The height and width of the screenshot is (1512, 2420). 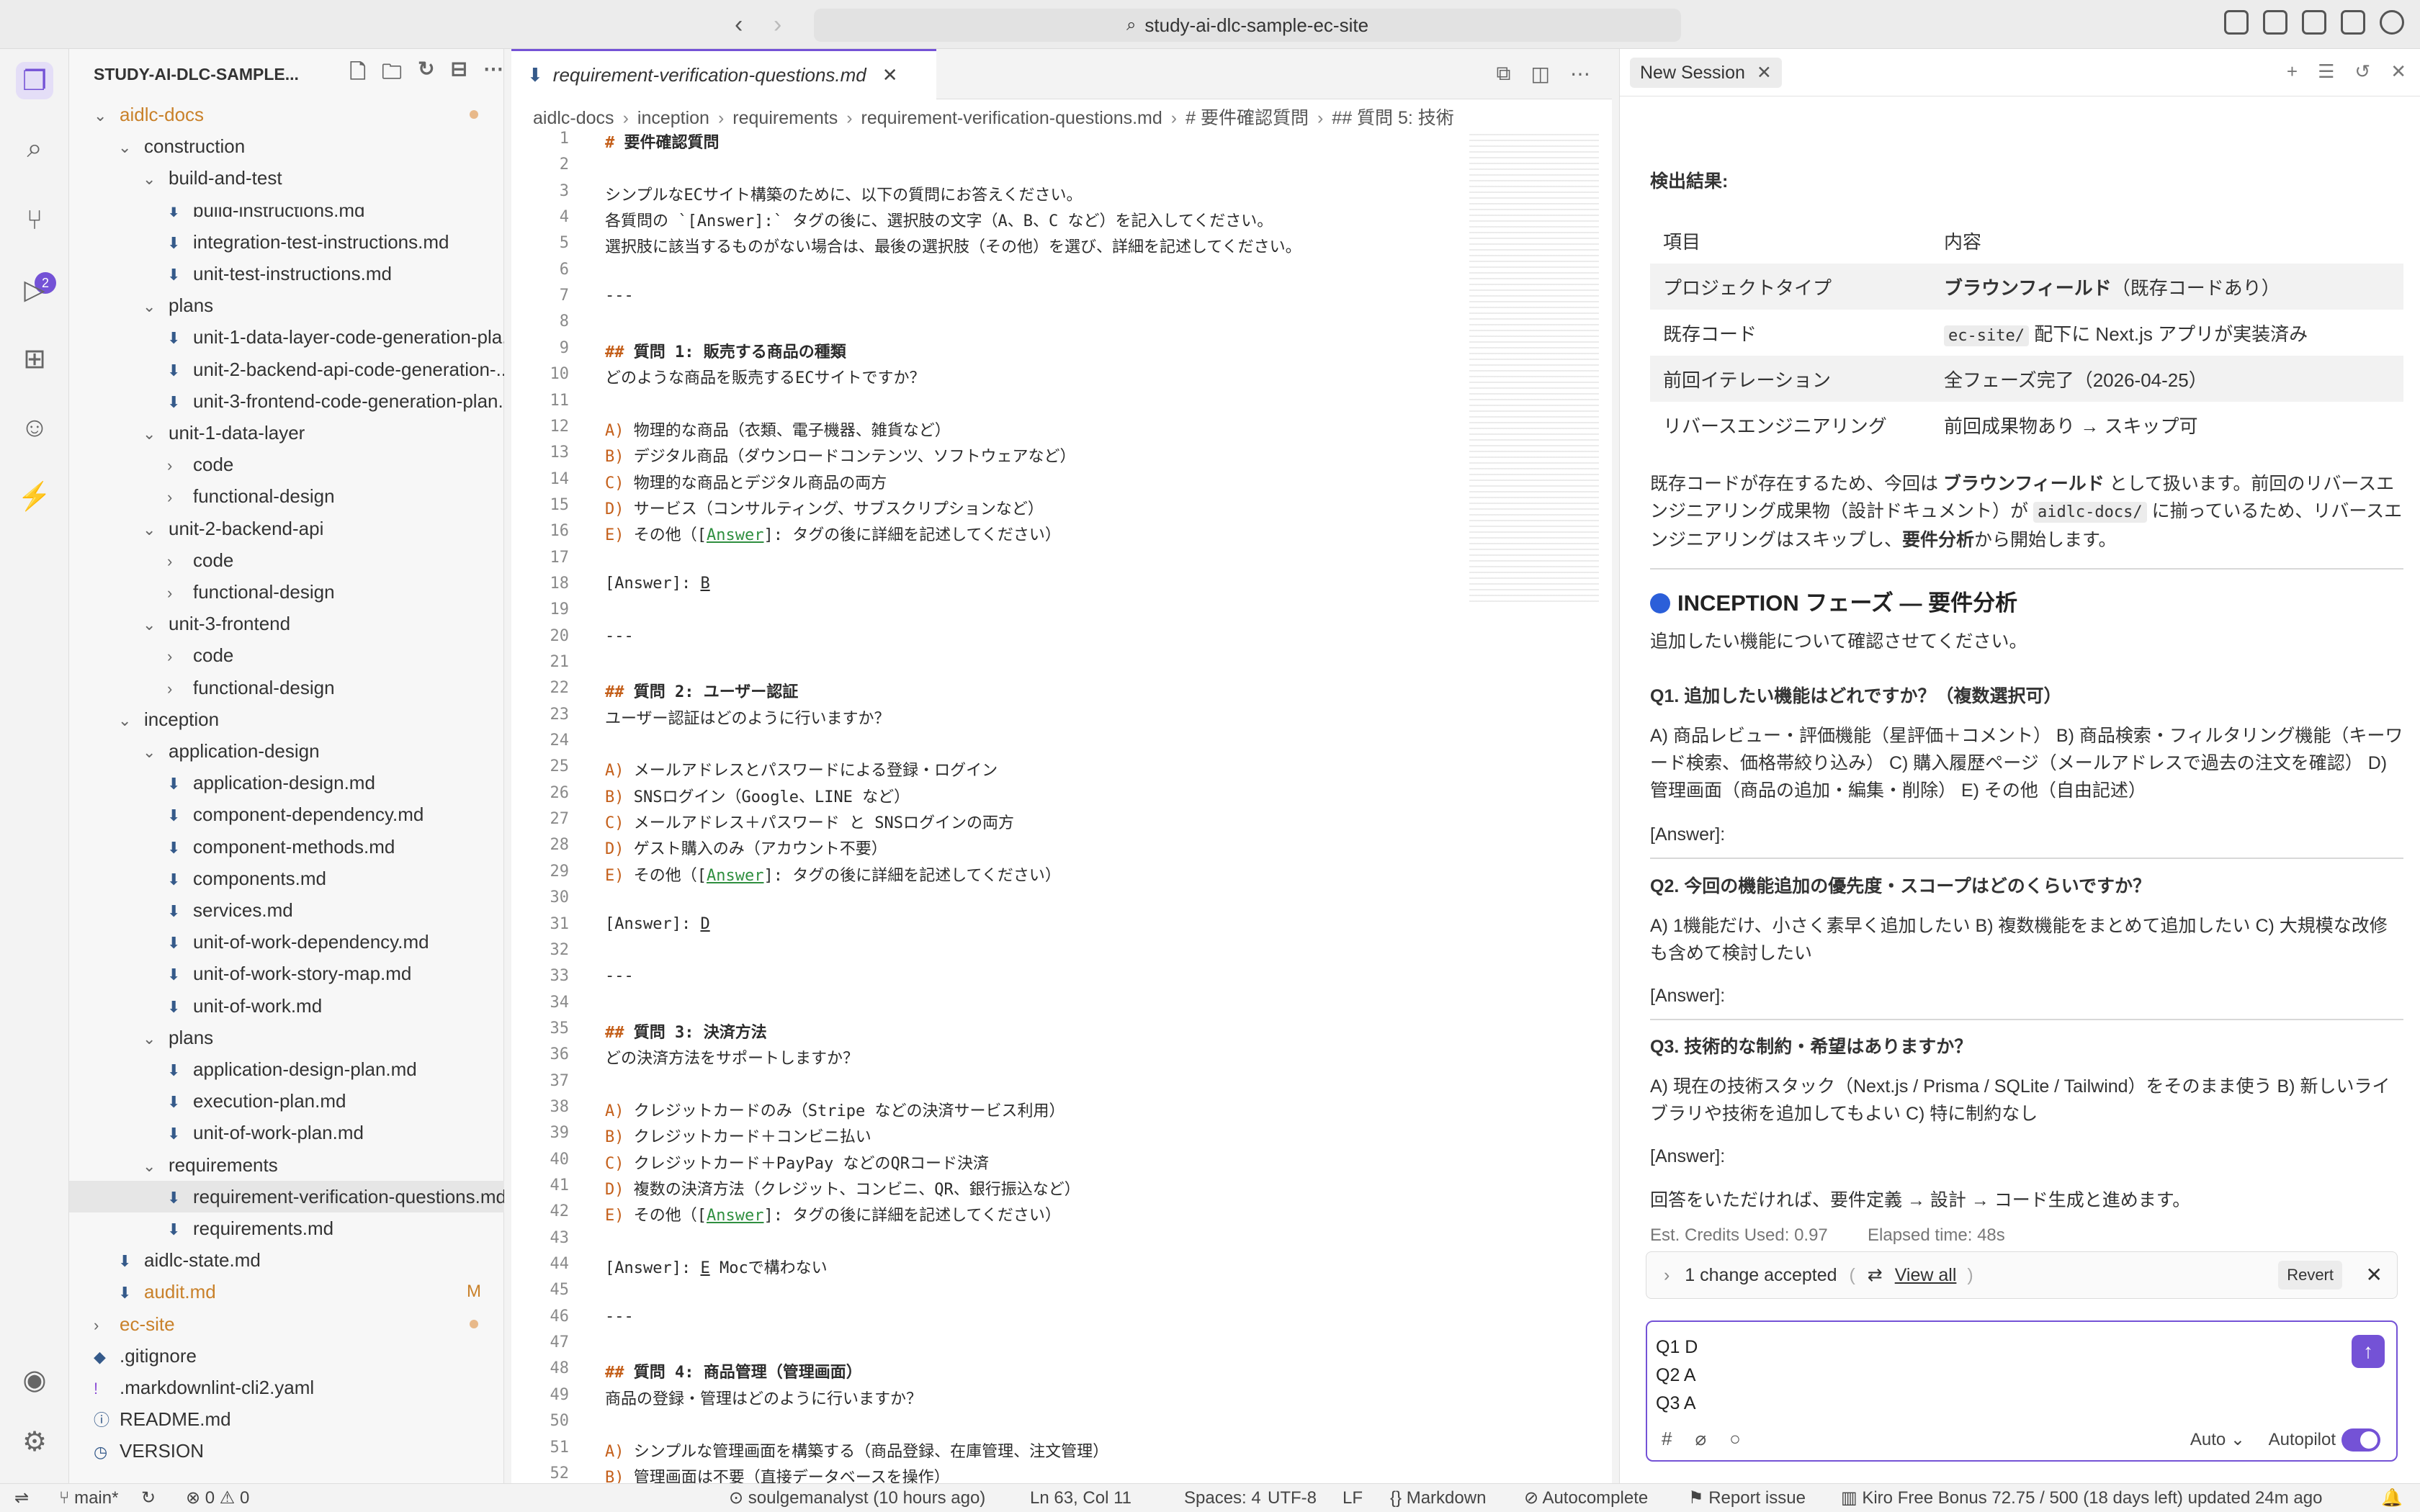 What do you see at coordinates (34, 358) in the screenshot?
I see `extensions-icon: ⊞` at bounding box center [34, 358].